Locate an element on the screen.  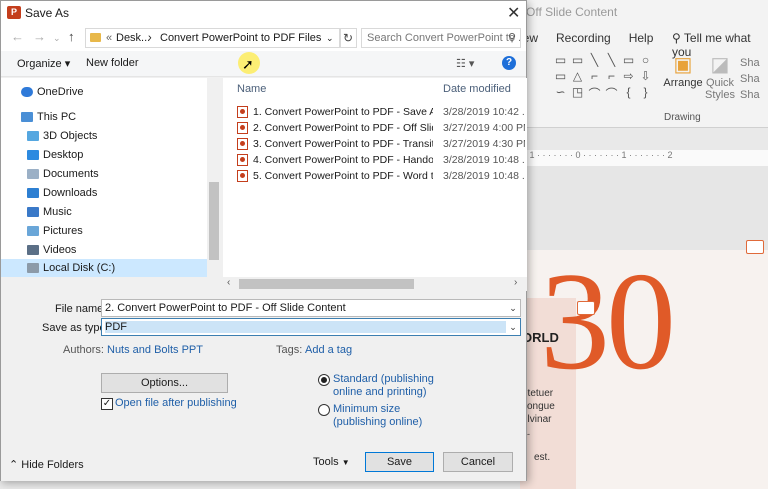
brace-icon: { is located at coordinates (628, 93).